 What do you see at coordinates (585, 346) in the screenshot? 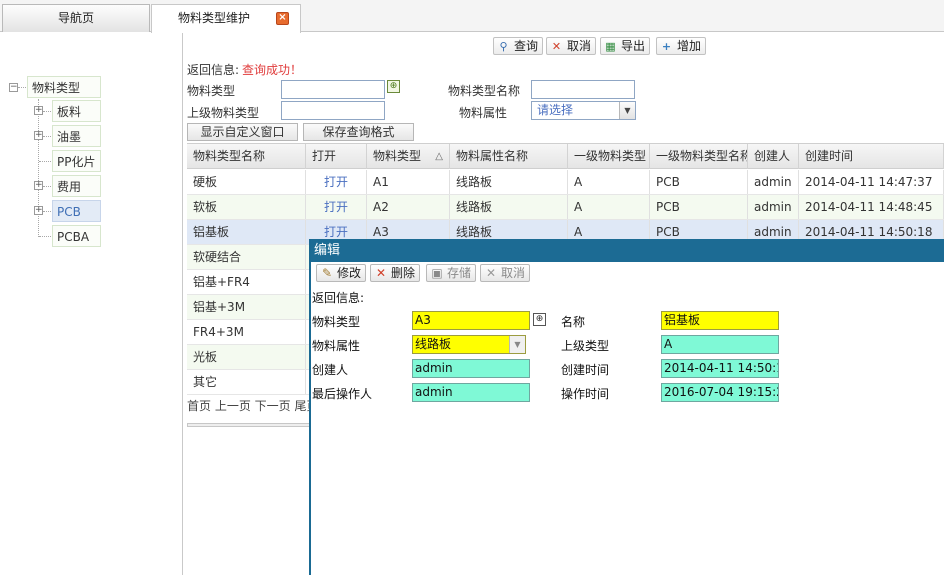
I see `dialog-parent-label: 上级类型` at bounding box center [585, 346].